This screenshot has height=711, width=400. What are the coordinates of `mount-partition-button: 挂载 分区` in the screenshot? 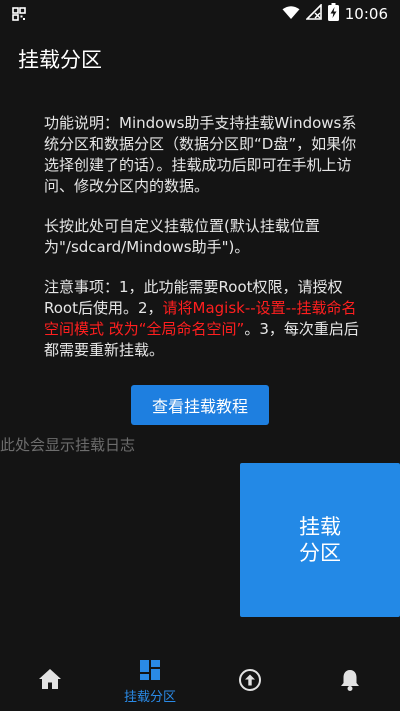 It's located at (320, 540).